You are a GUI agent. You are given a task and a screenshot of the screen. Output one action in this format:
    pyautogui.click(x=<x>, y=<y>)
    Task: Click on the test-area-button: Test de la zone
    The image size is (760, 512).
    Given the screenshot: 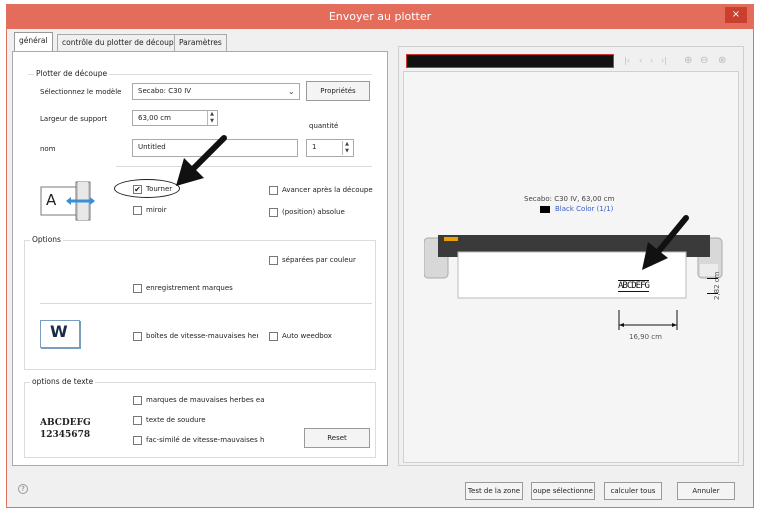 What is the action you would take?
    pyautogui.click(x=494, y=491)
    